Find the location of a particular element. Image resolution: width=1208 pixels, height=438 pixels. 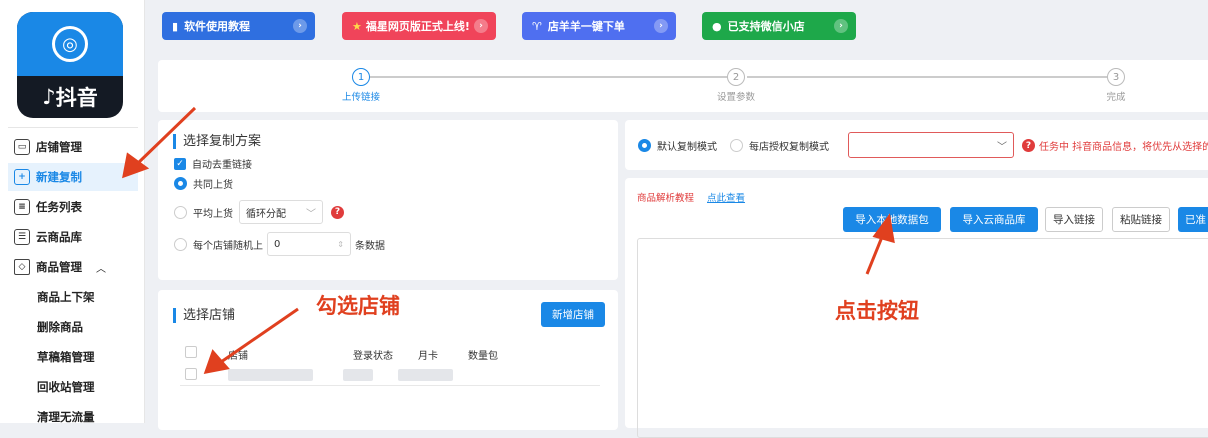

default-mode-radio: 默认复制模式 is located at coordinates (677, 145).